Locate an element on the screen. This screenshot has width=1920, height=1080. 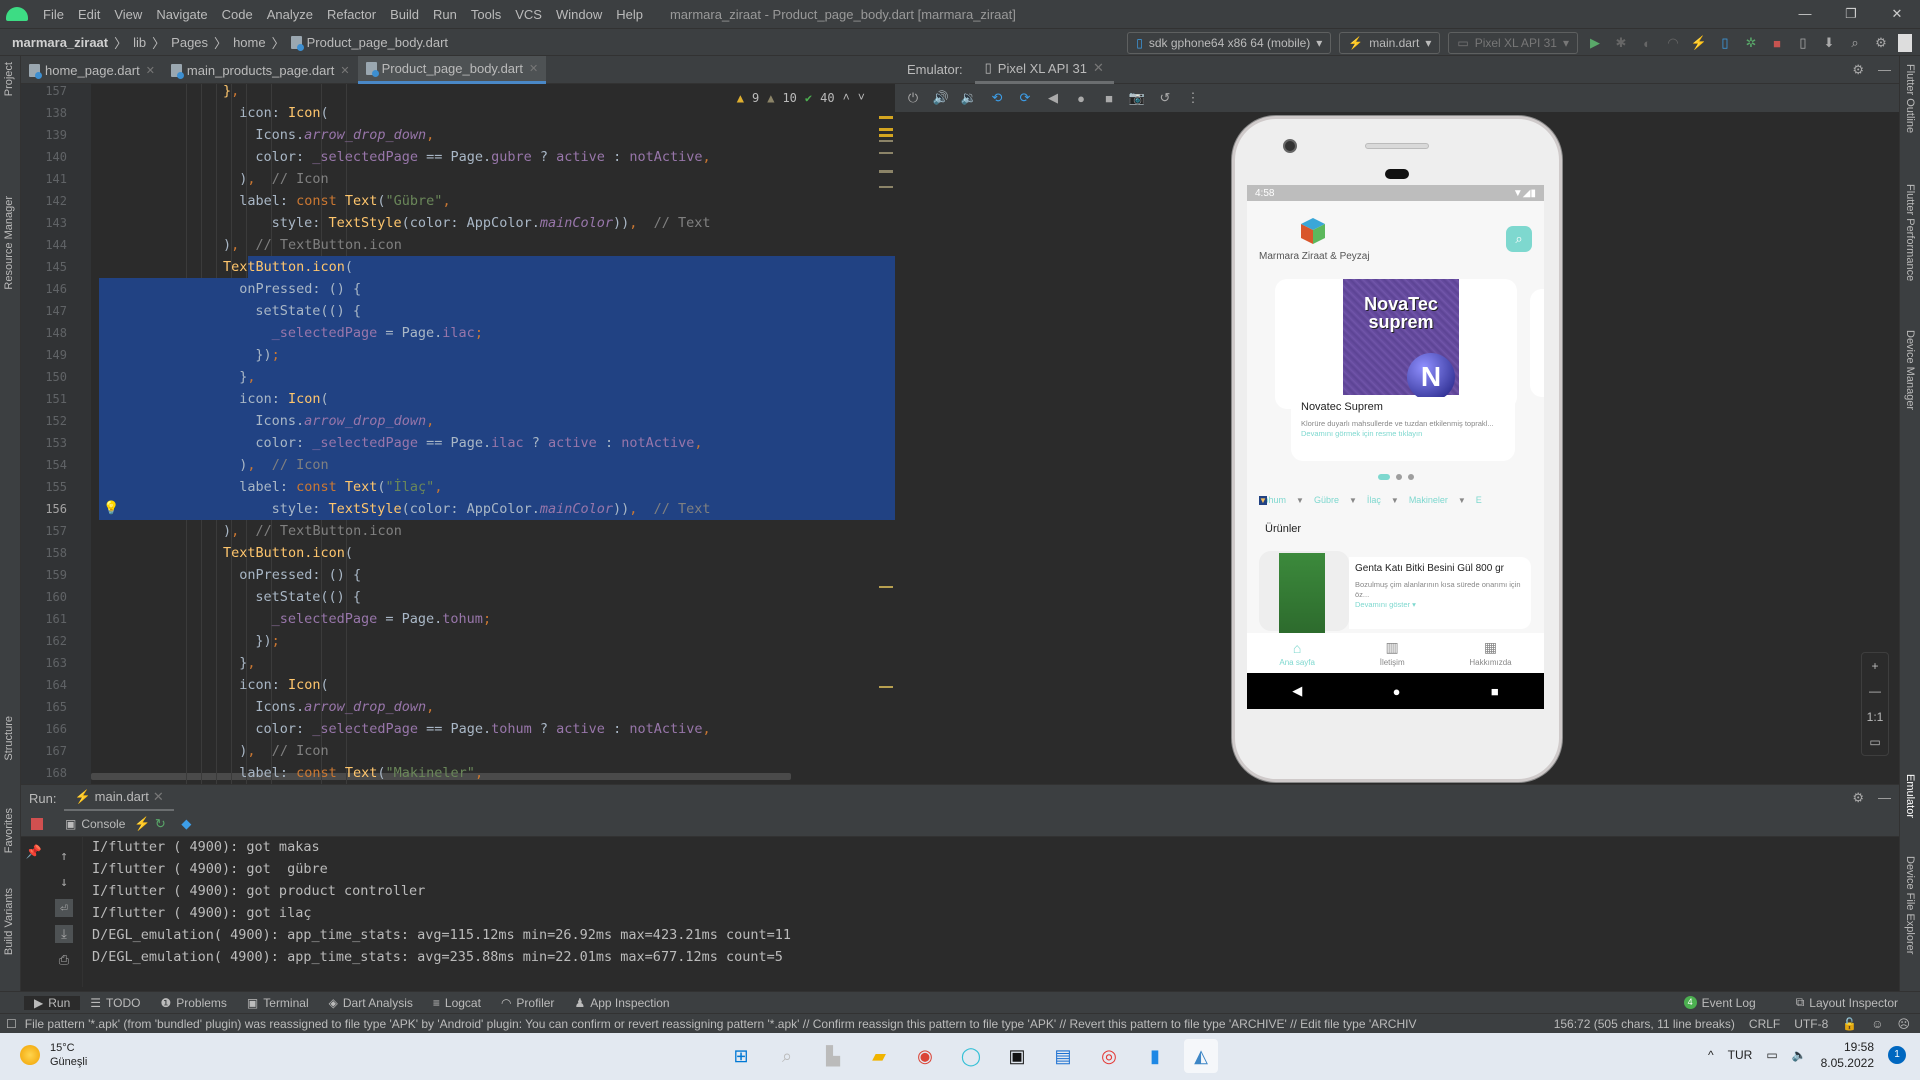
show-hidden-icons: ^ is located at coordinates (1711, 1055).